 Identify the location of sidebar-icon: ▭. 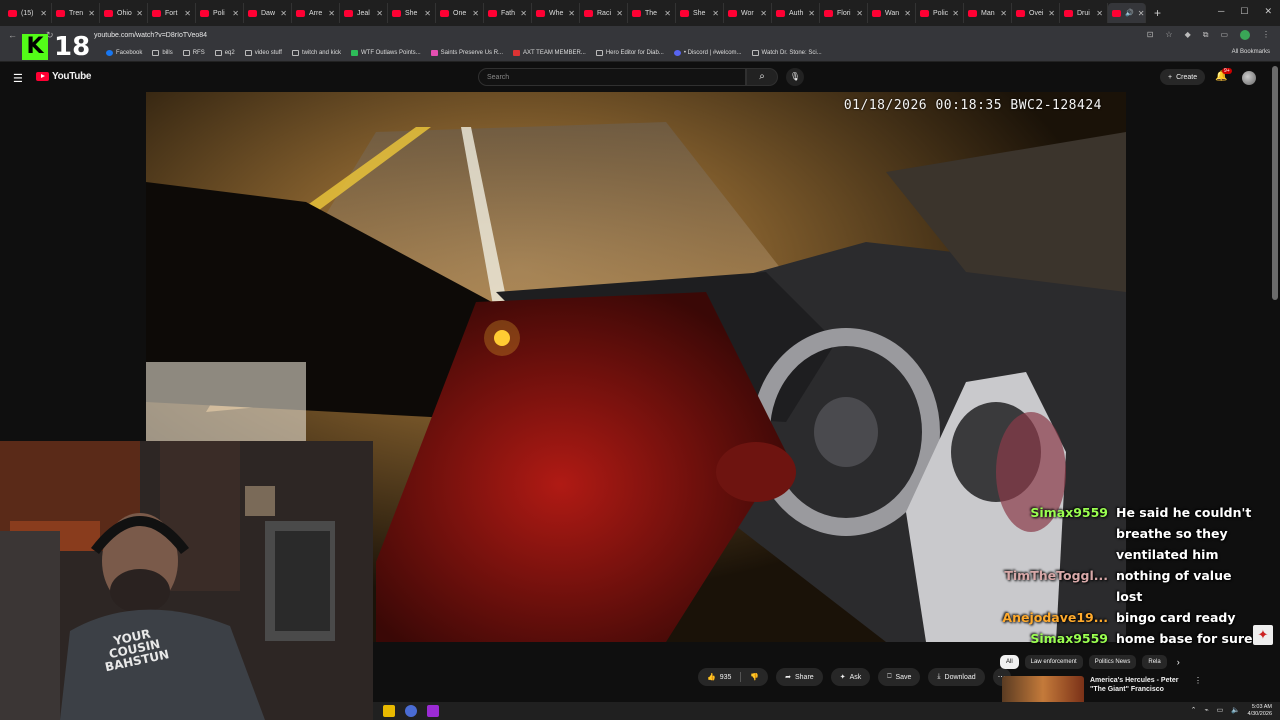
(1224, 35).